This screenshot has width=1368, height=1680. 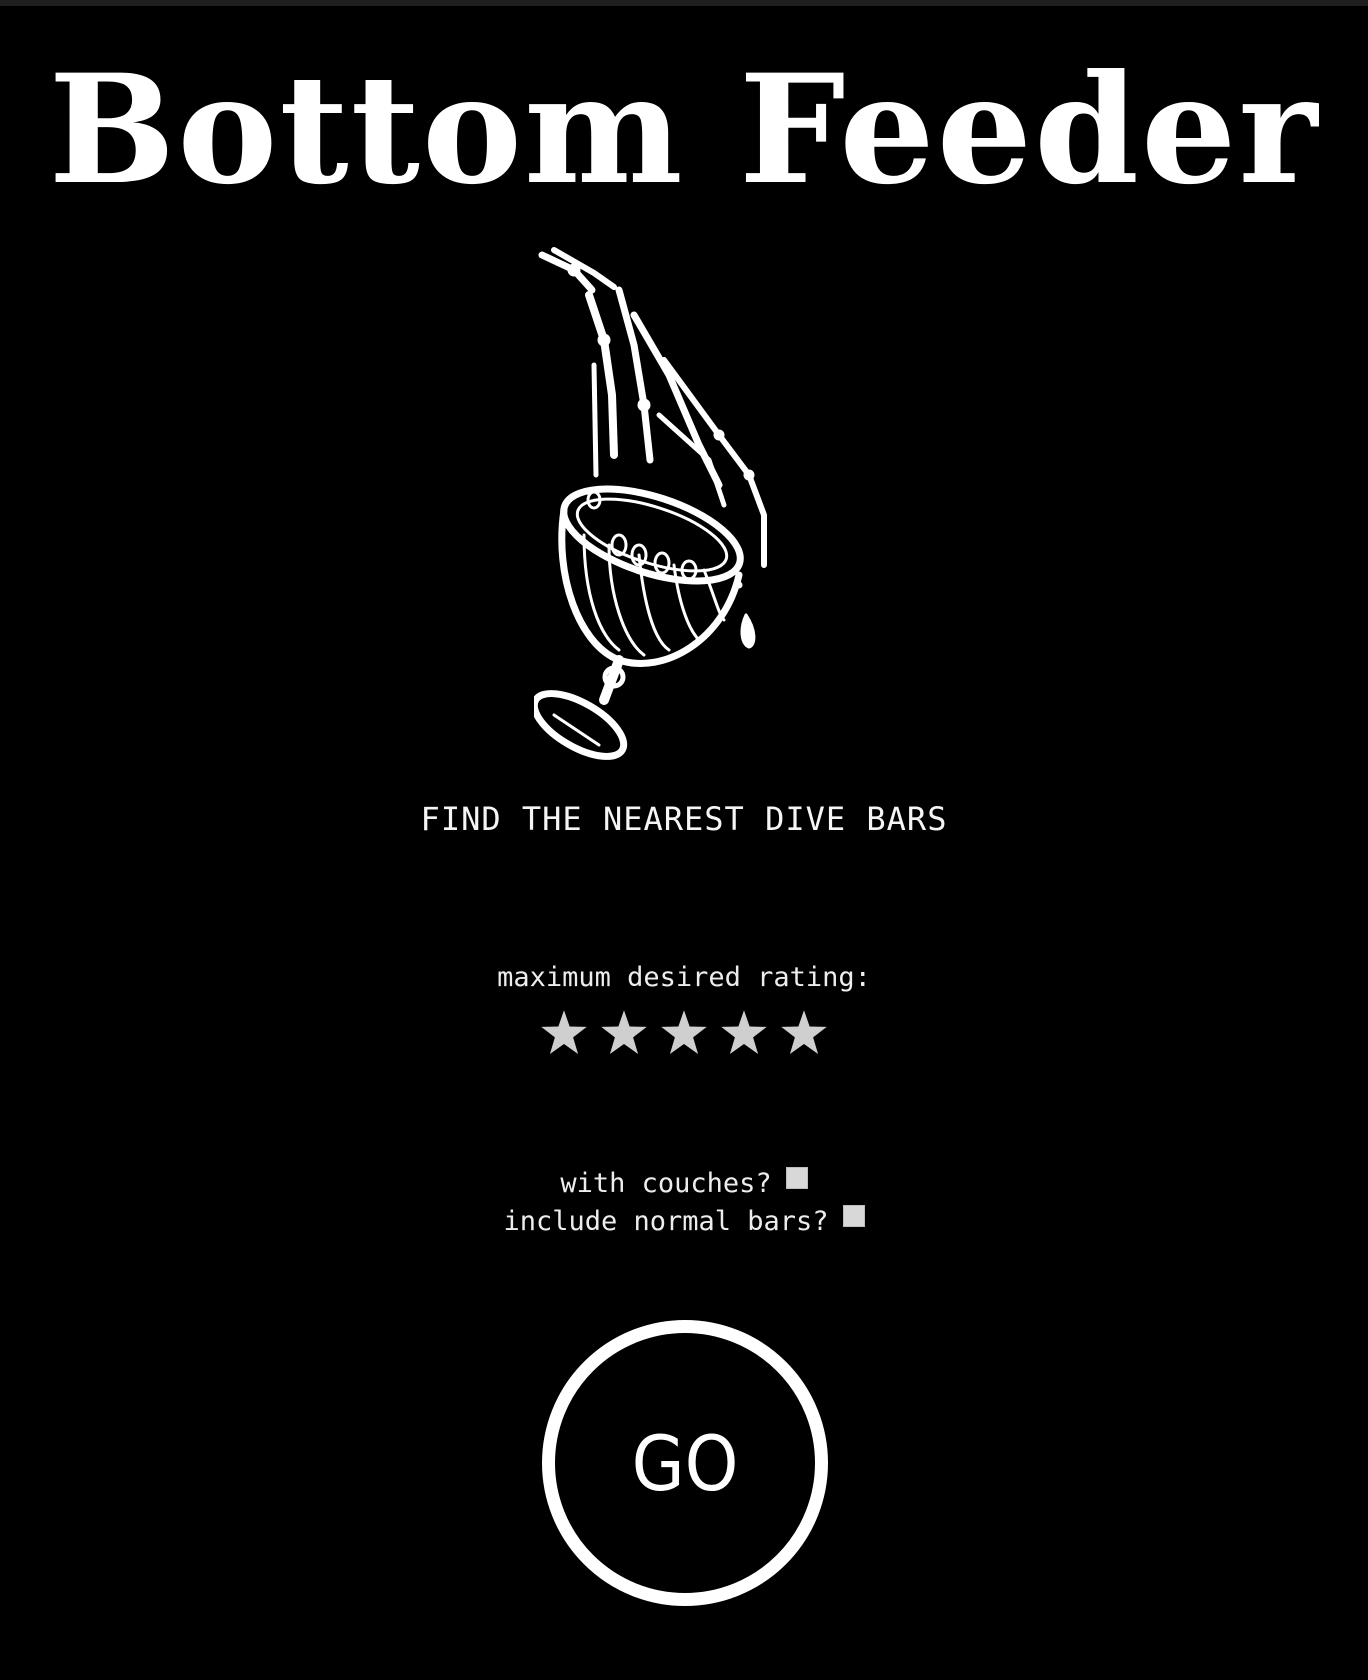 I want to click on filter-options: with couches? include normal bars?, so click(x=684, y=1203).